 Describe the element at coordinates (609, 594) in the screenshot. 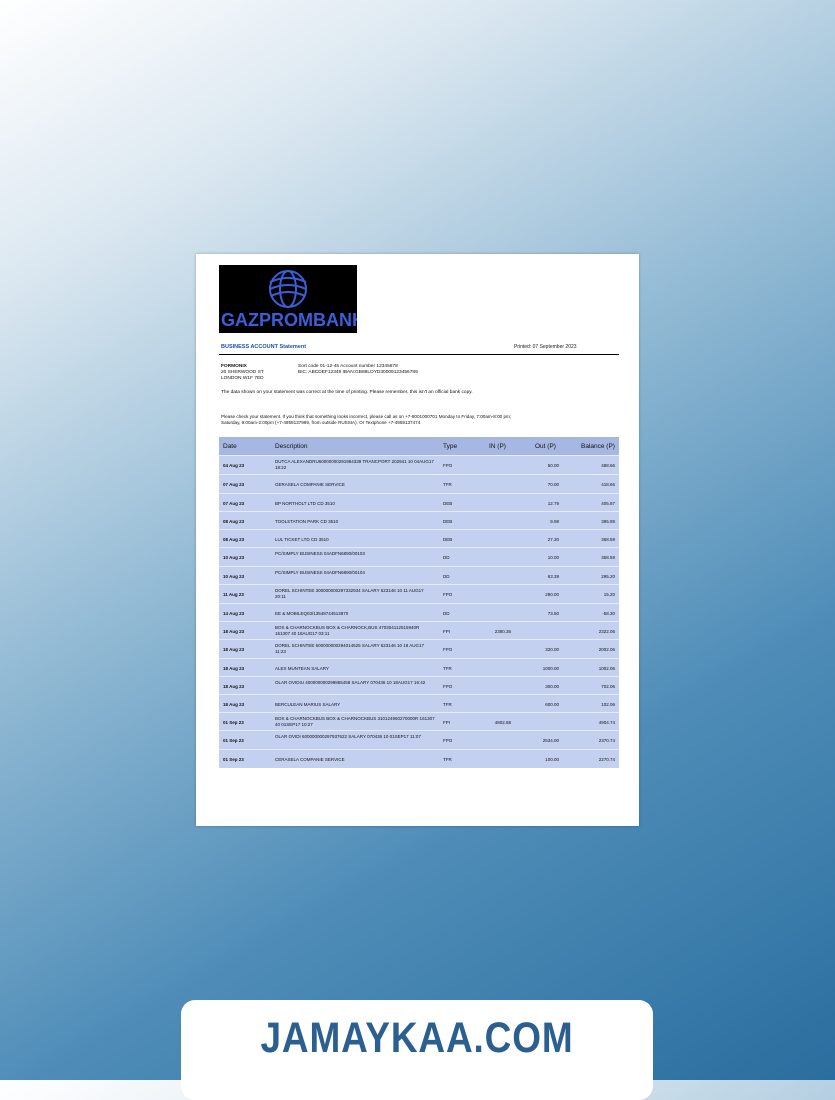

I see `cell-balance: 15.20` at that location.